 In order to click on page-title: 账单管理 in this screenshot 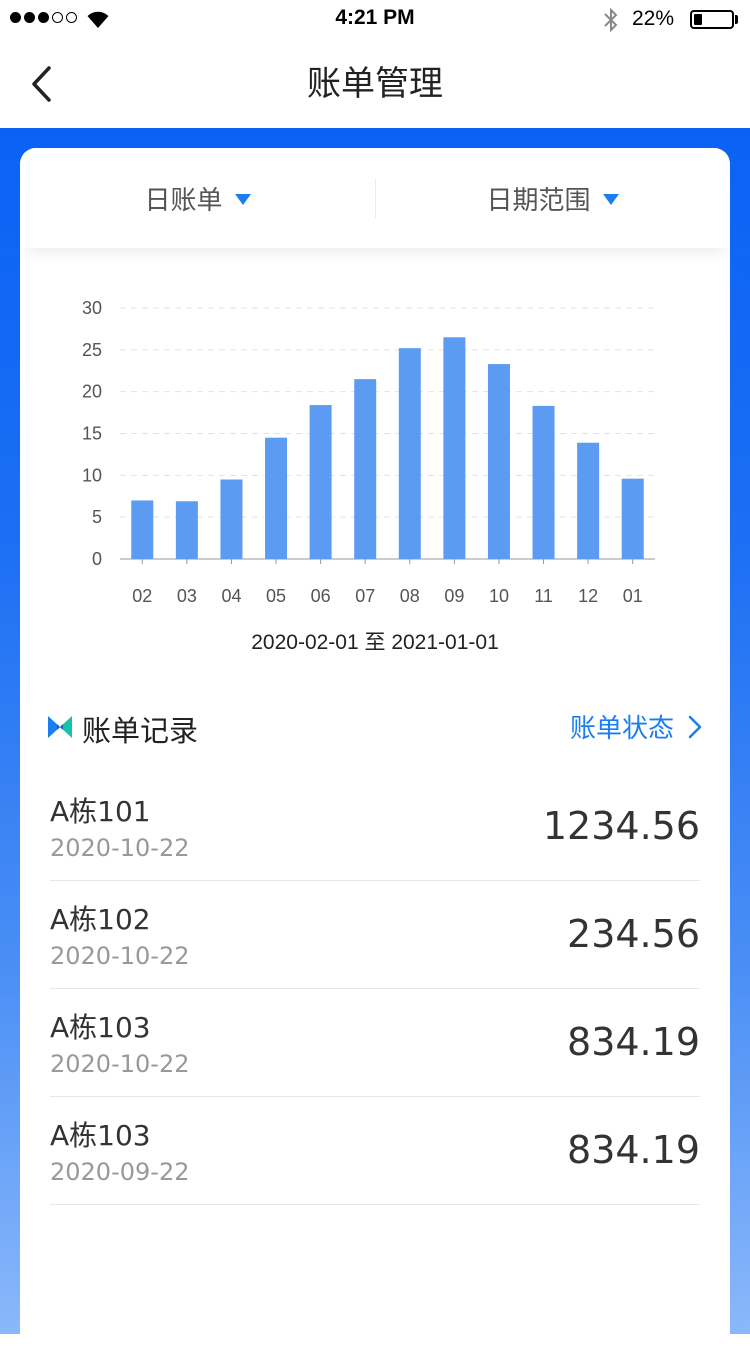, I will do `click(375, 84)`.